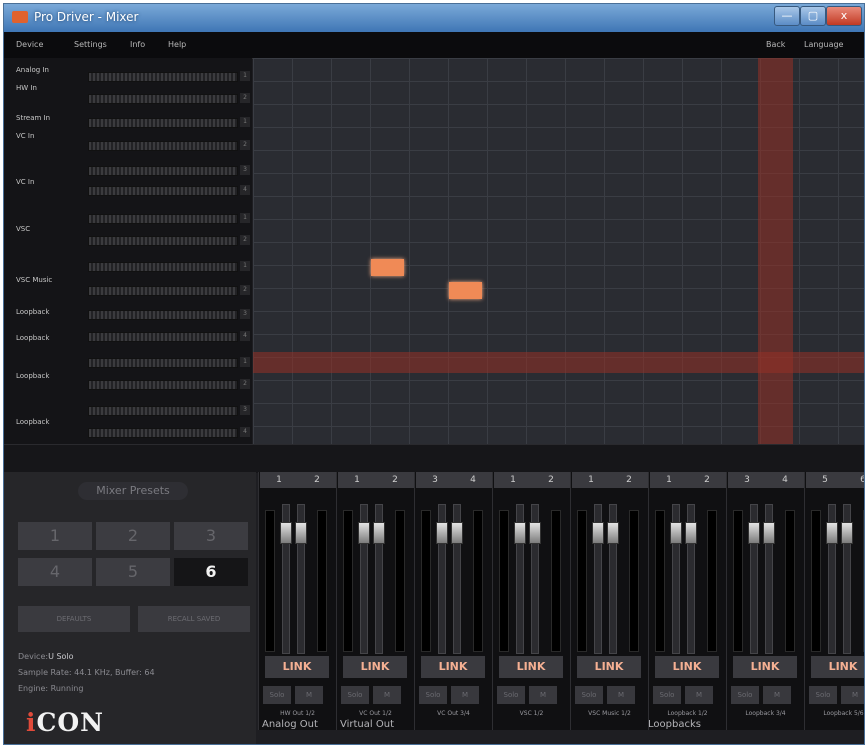 This screenshot has width=865, height=745. What do you see at coordinates (211, 536) in the screenshot?
I see `preset-button-3: 3` at bounding box center [211, 536].